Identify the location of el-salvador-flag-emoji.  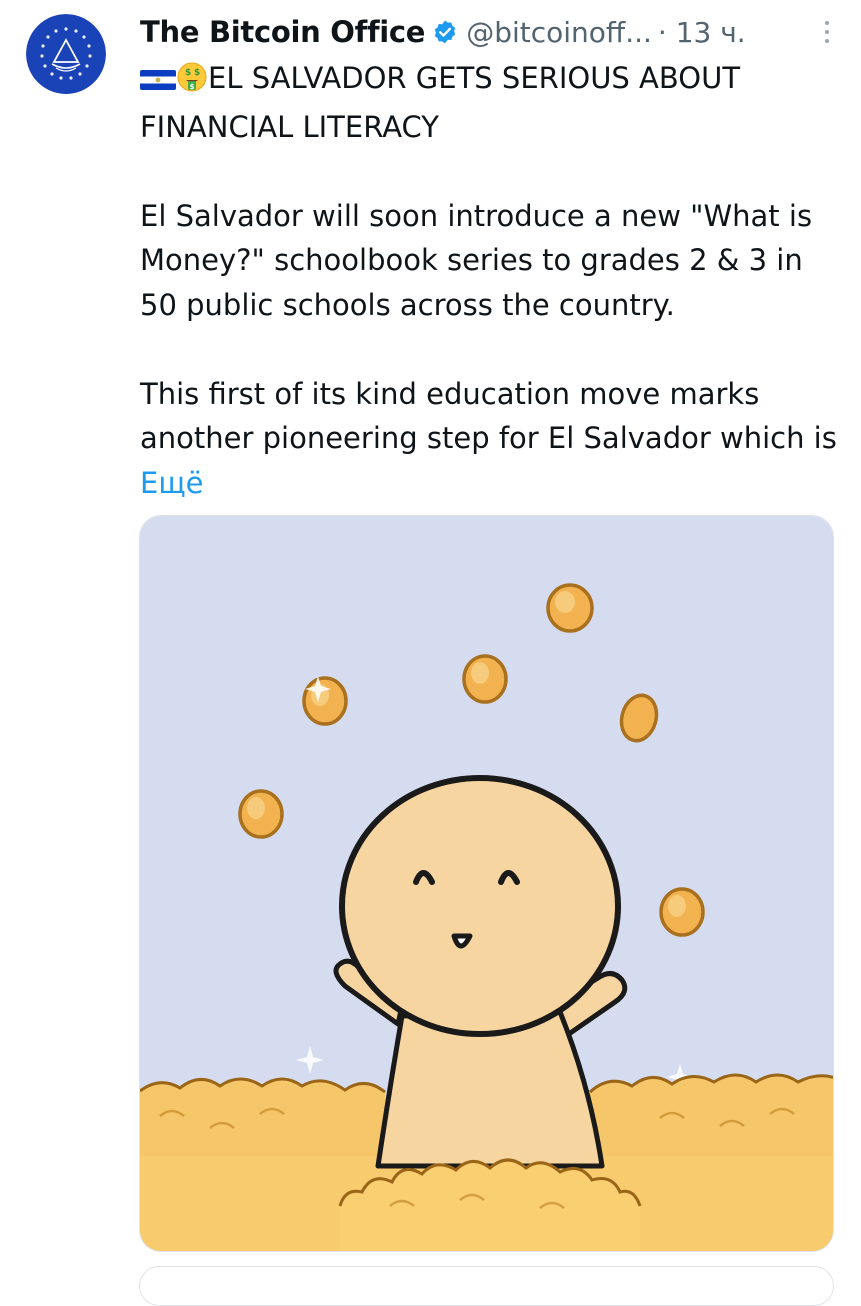
(158, 82).